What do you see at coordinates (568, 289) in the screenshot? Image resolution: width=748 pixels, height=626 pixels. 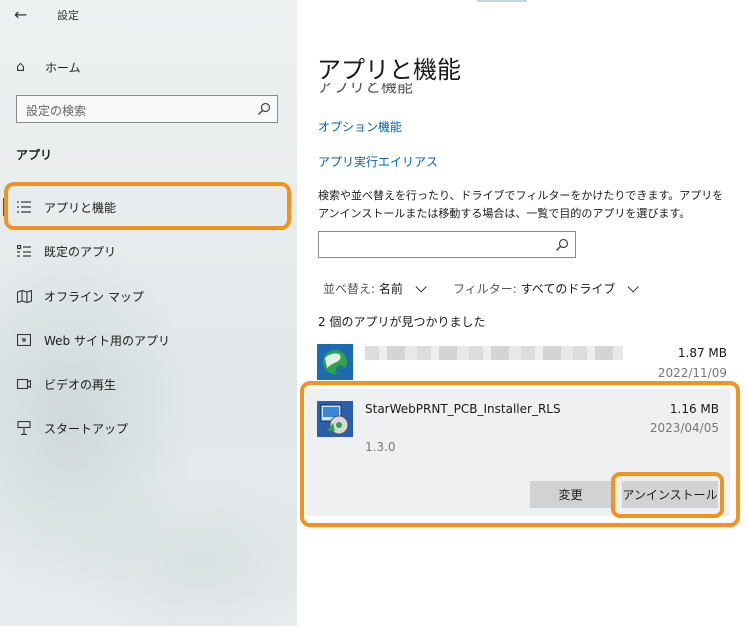 I see `filter-value: すべてのドライブ` at bounding box center [568, 289].